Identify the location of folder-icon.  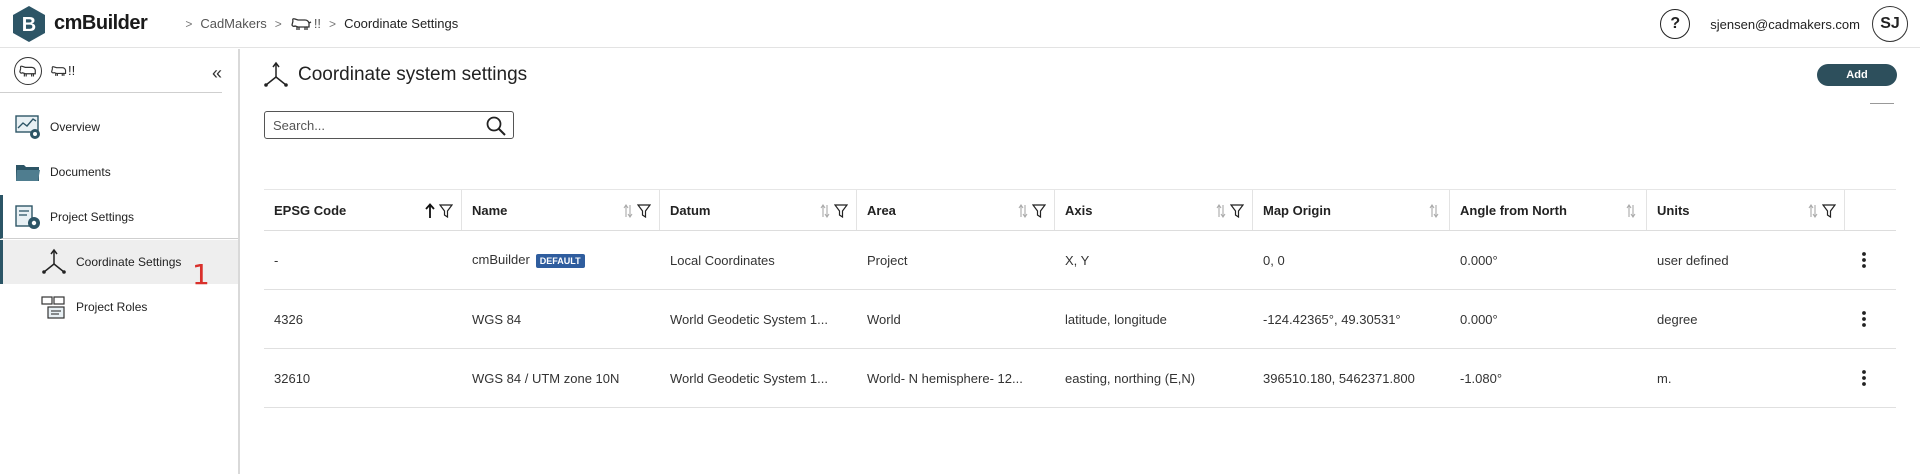
(28, 173).